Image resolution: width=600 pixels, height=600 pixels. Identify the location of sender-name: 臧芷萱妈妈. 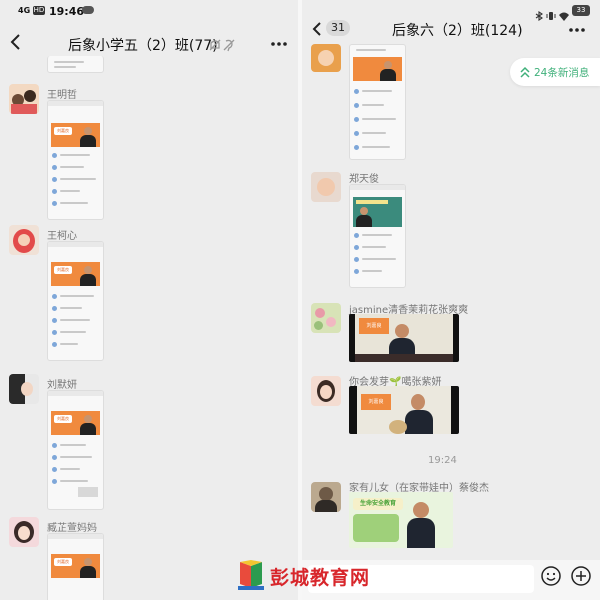
(72, 528).